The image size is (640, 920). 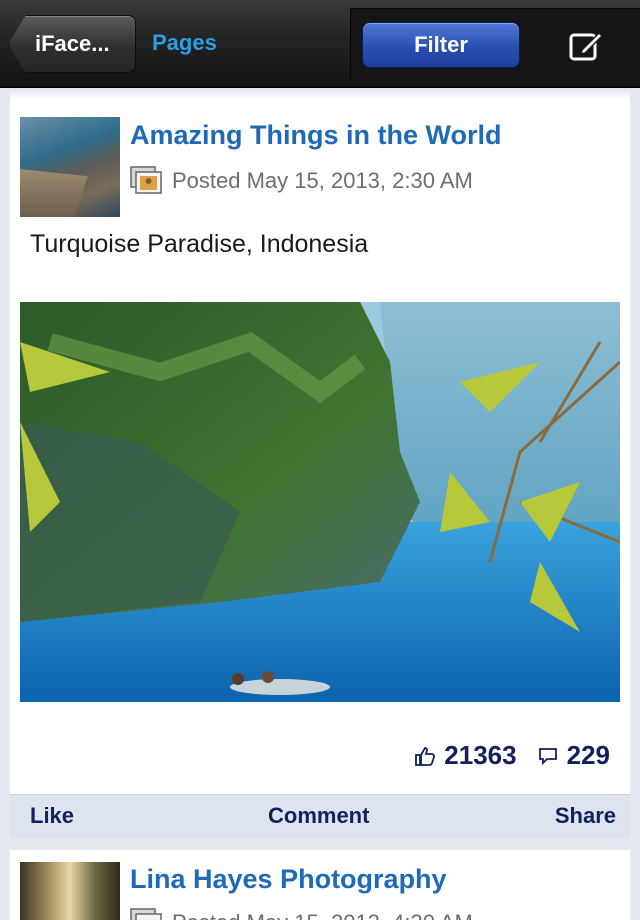 I want to click on compose-button, so click(x=586, y=46).